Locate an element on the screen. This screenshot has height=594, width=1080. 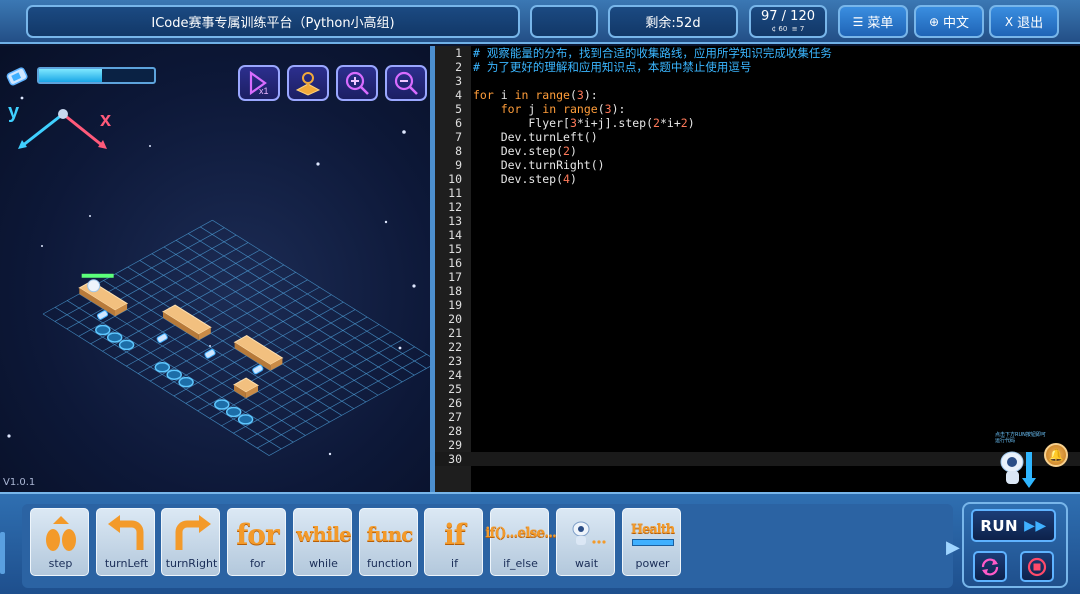
block-turnRight: turnRight is located at coordinates (190, 542).